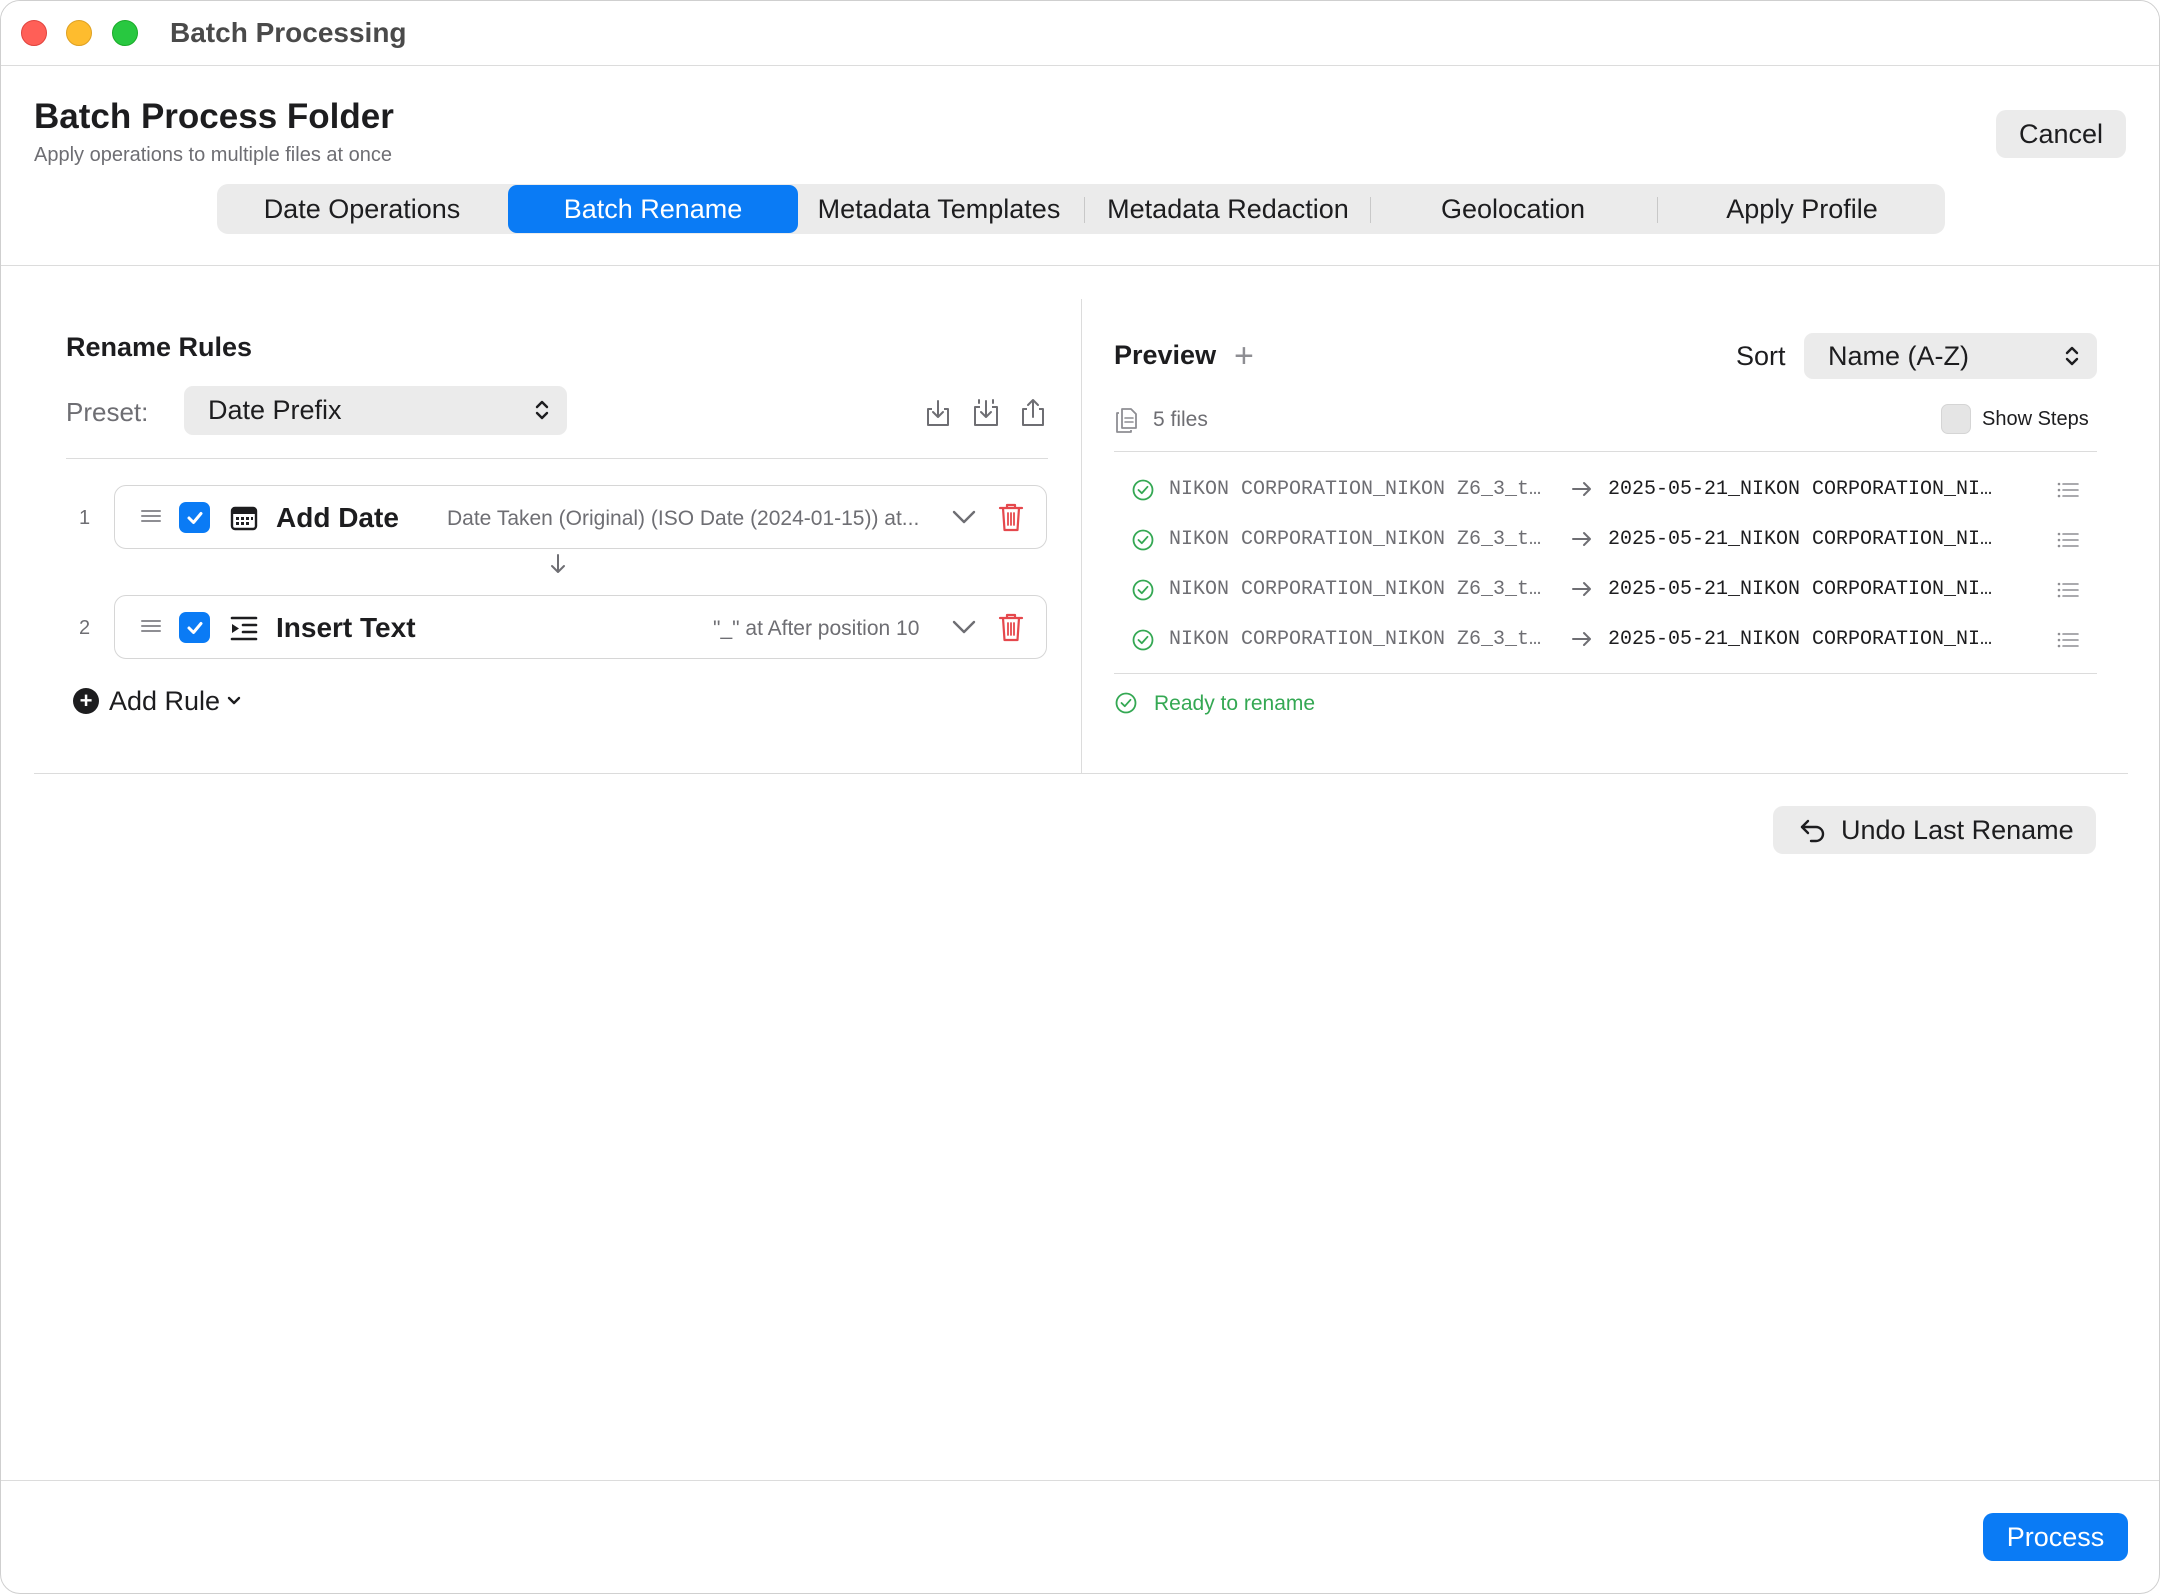  What do you see at coordinates (1235, 703) in the screenshot?
I see `status-text: Ready to rename` at bounding box center [1235, 703].